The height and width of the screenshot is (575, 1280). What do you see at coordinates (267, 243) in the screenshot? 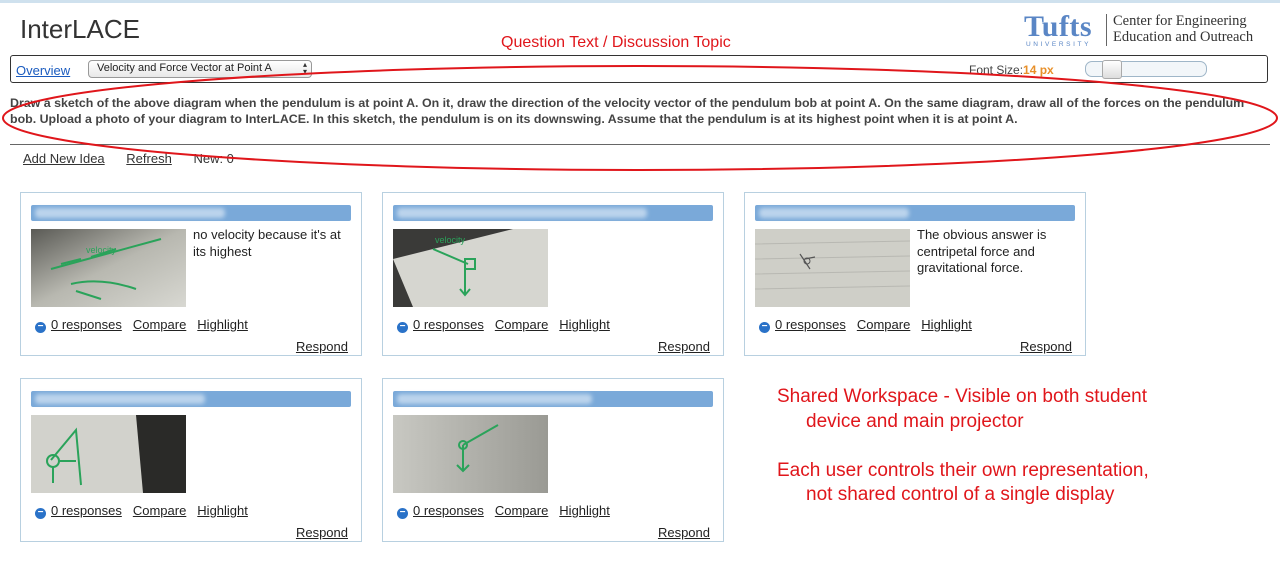
I see `idea-text: no velocity because it's at its highest` at bounding box center [267, 243].